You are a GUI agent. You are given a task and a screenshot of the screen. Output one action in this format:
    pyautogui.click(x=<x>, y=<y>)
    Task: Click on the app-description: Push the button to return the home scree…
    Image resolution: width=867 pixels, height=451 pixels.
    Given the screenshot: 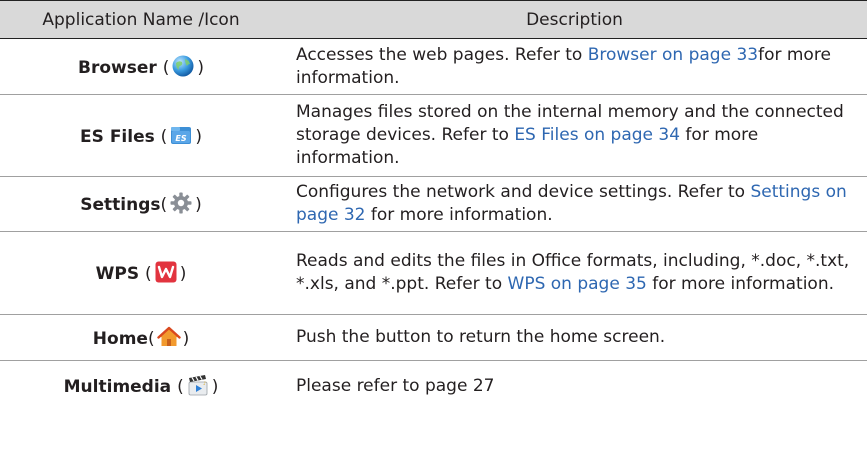 What is the action you would take?
    pyautogui.click(x=574, y=337)
    